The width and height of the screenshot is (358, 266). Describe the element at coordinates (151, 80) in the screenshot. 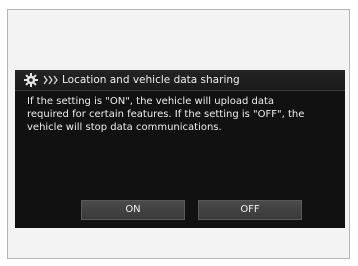

I see `dialog-title: Location and vehicle data sharing` at that location.